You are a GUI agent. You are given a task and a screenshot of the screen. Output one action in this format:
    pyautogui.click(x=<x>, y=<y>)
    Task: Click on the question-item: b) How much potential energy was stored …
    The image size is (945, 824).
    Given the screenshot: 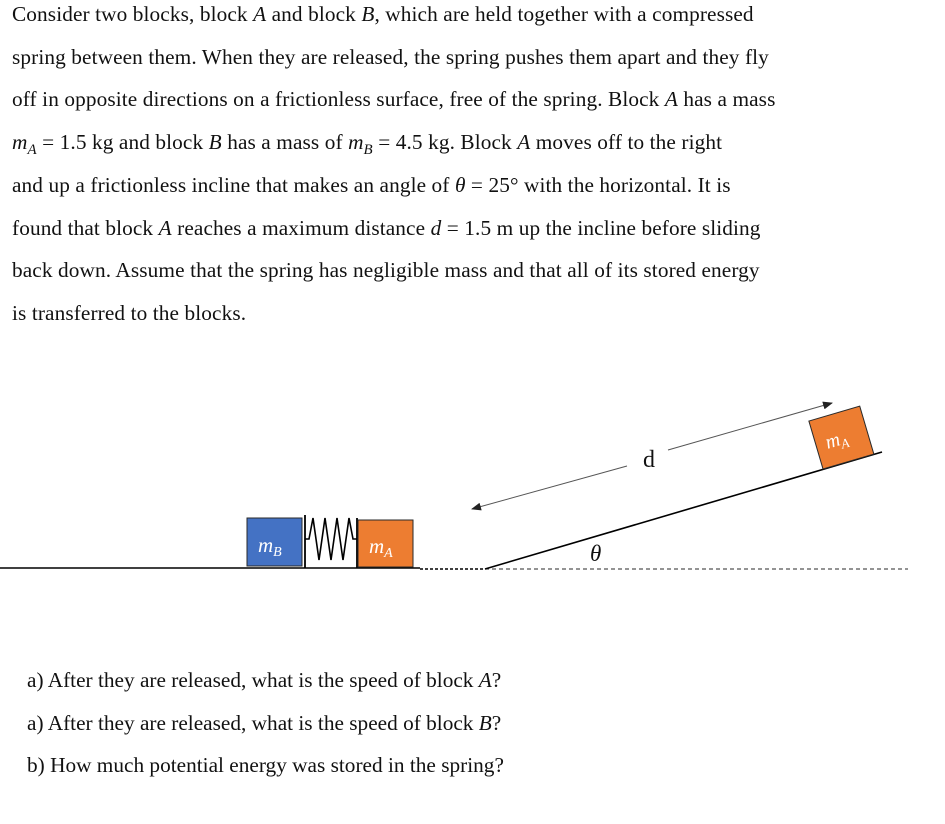 What is the action you would take?
    pyautogui.click(x=265, y=765)
    